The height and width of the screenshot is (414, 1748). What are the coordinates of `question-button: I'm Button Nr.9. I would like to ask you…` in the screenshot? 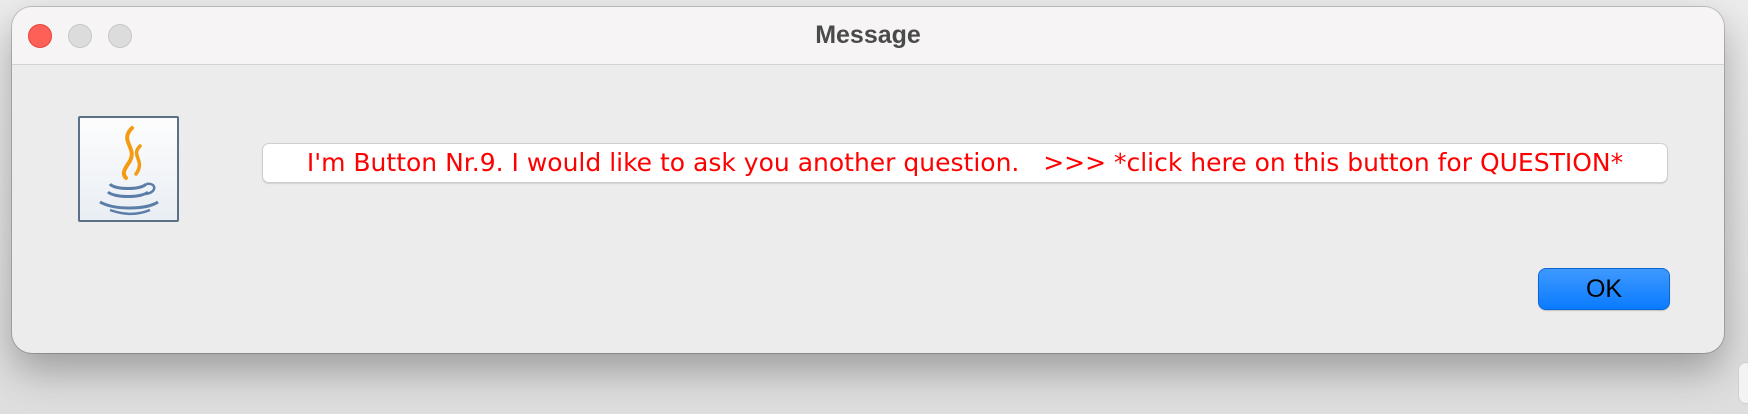 It's located at (965, 163).